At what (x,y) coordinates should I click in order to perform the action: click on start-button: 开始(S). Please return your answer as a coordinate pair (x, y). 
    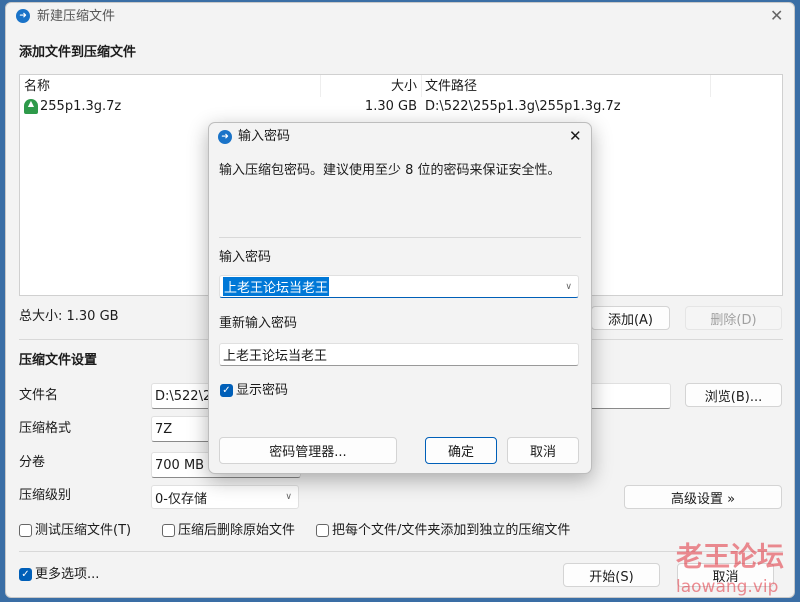
    Looking at the image, I should click on (611, 575).